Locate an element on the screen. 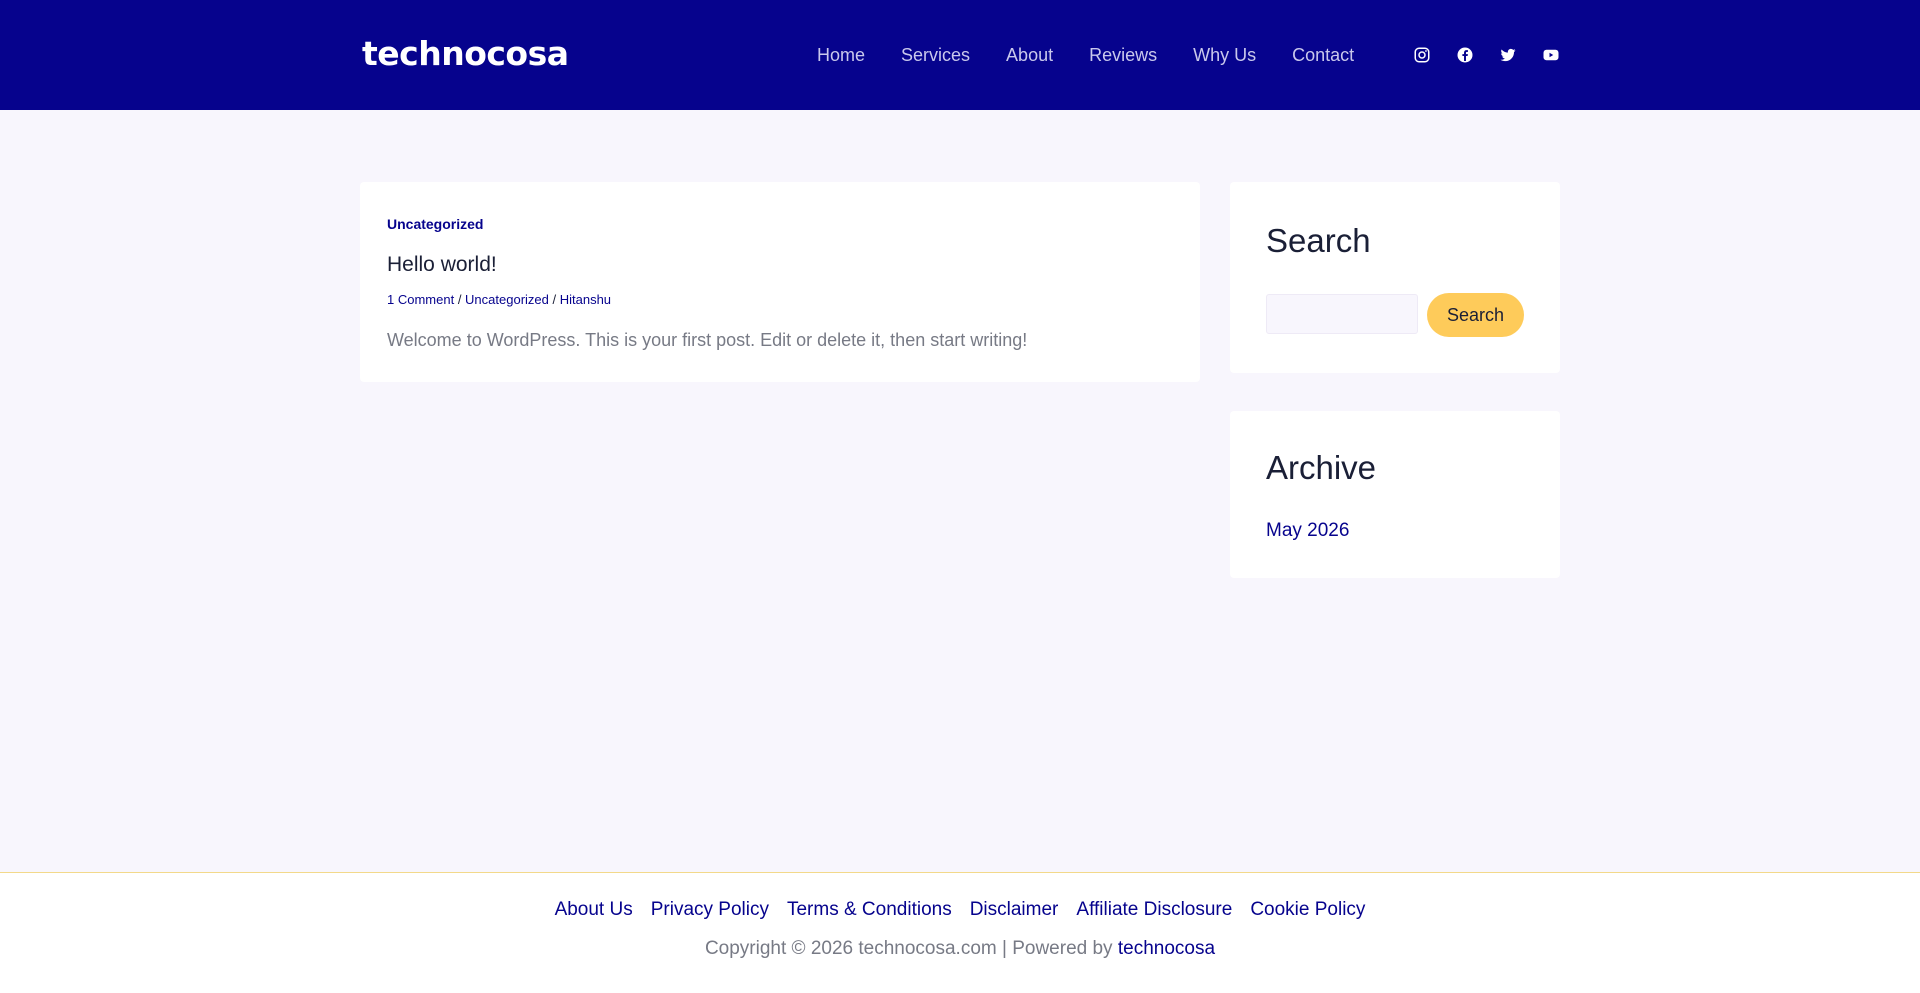  footer-link-disclaimer: Disclaimer is located at coordinates (1014, 910).